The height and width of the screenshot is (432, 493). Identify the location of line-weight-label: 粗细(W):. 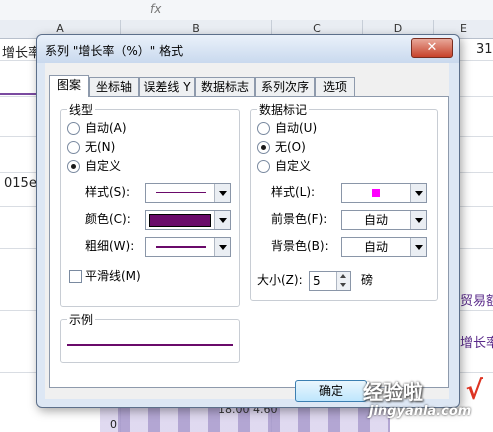
(110, 246).